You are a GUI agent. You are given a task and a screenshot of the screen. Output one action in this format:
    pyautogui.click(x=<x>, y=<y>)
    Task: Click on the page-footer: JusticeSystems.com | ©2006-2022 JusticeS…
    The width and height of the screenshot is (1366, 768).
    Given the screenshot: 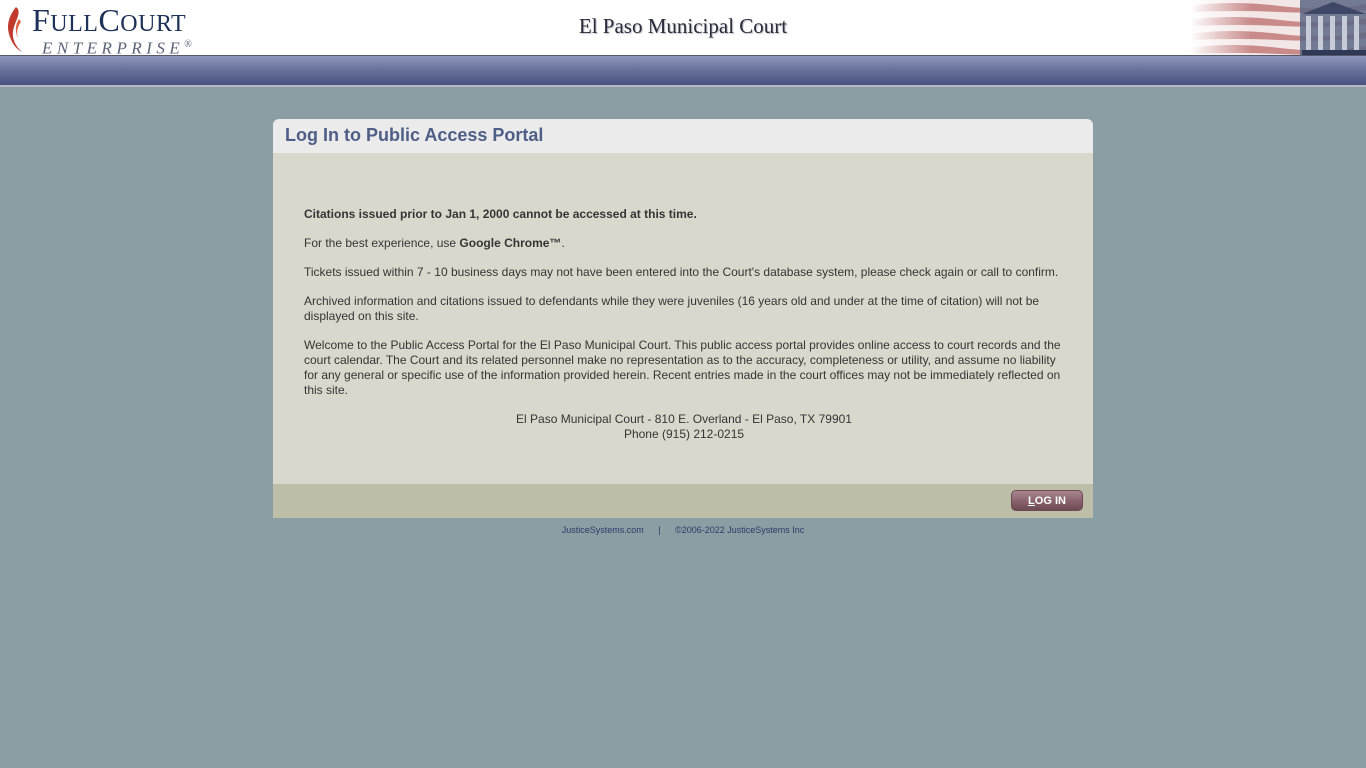 What is the action you would take?
    pyautogui.click(x=683, y=530)
    